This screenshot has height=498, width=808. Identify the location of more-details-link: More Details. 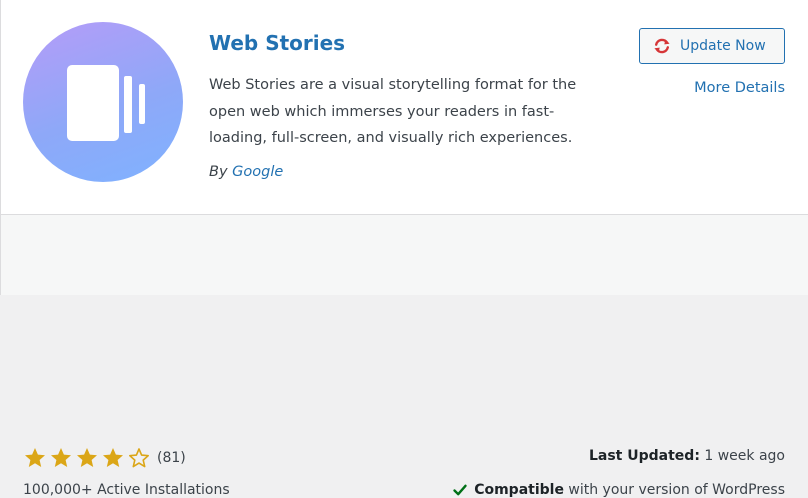
(739, 88).